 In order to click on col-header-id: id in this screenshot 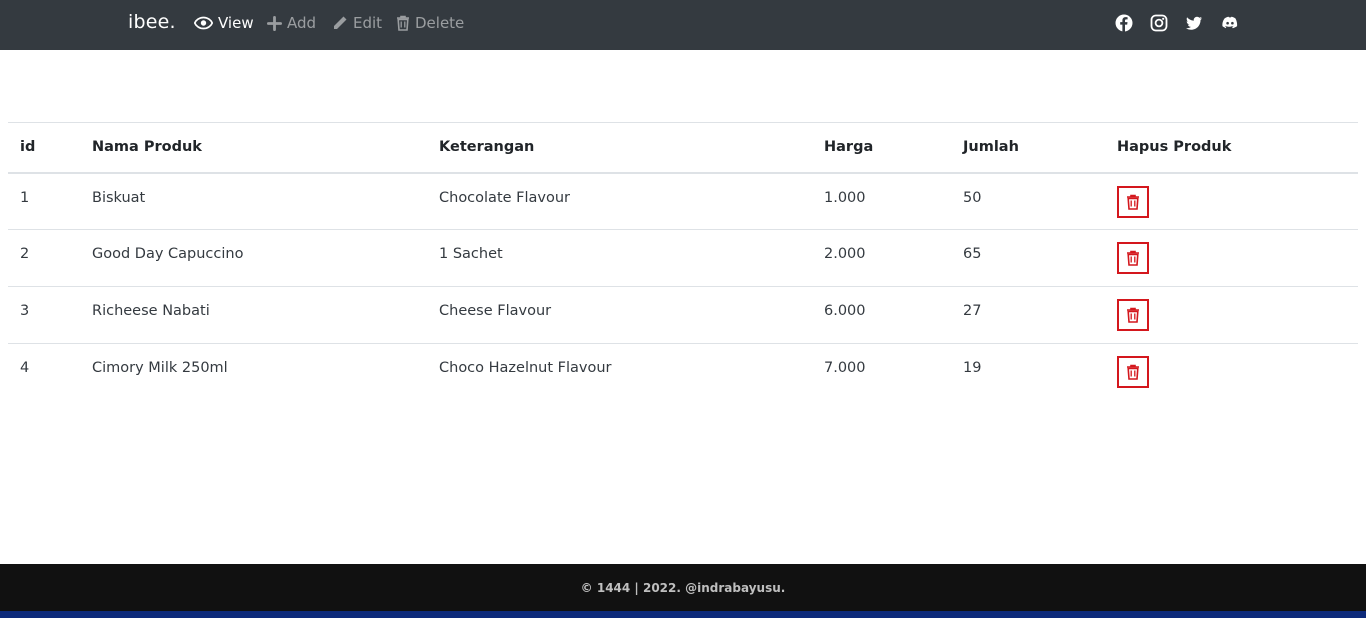, I will do `click(44, 148)`.